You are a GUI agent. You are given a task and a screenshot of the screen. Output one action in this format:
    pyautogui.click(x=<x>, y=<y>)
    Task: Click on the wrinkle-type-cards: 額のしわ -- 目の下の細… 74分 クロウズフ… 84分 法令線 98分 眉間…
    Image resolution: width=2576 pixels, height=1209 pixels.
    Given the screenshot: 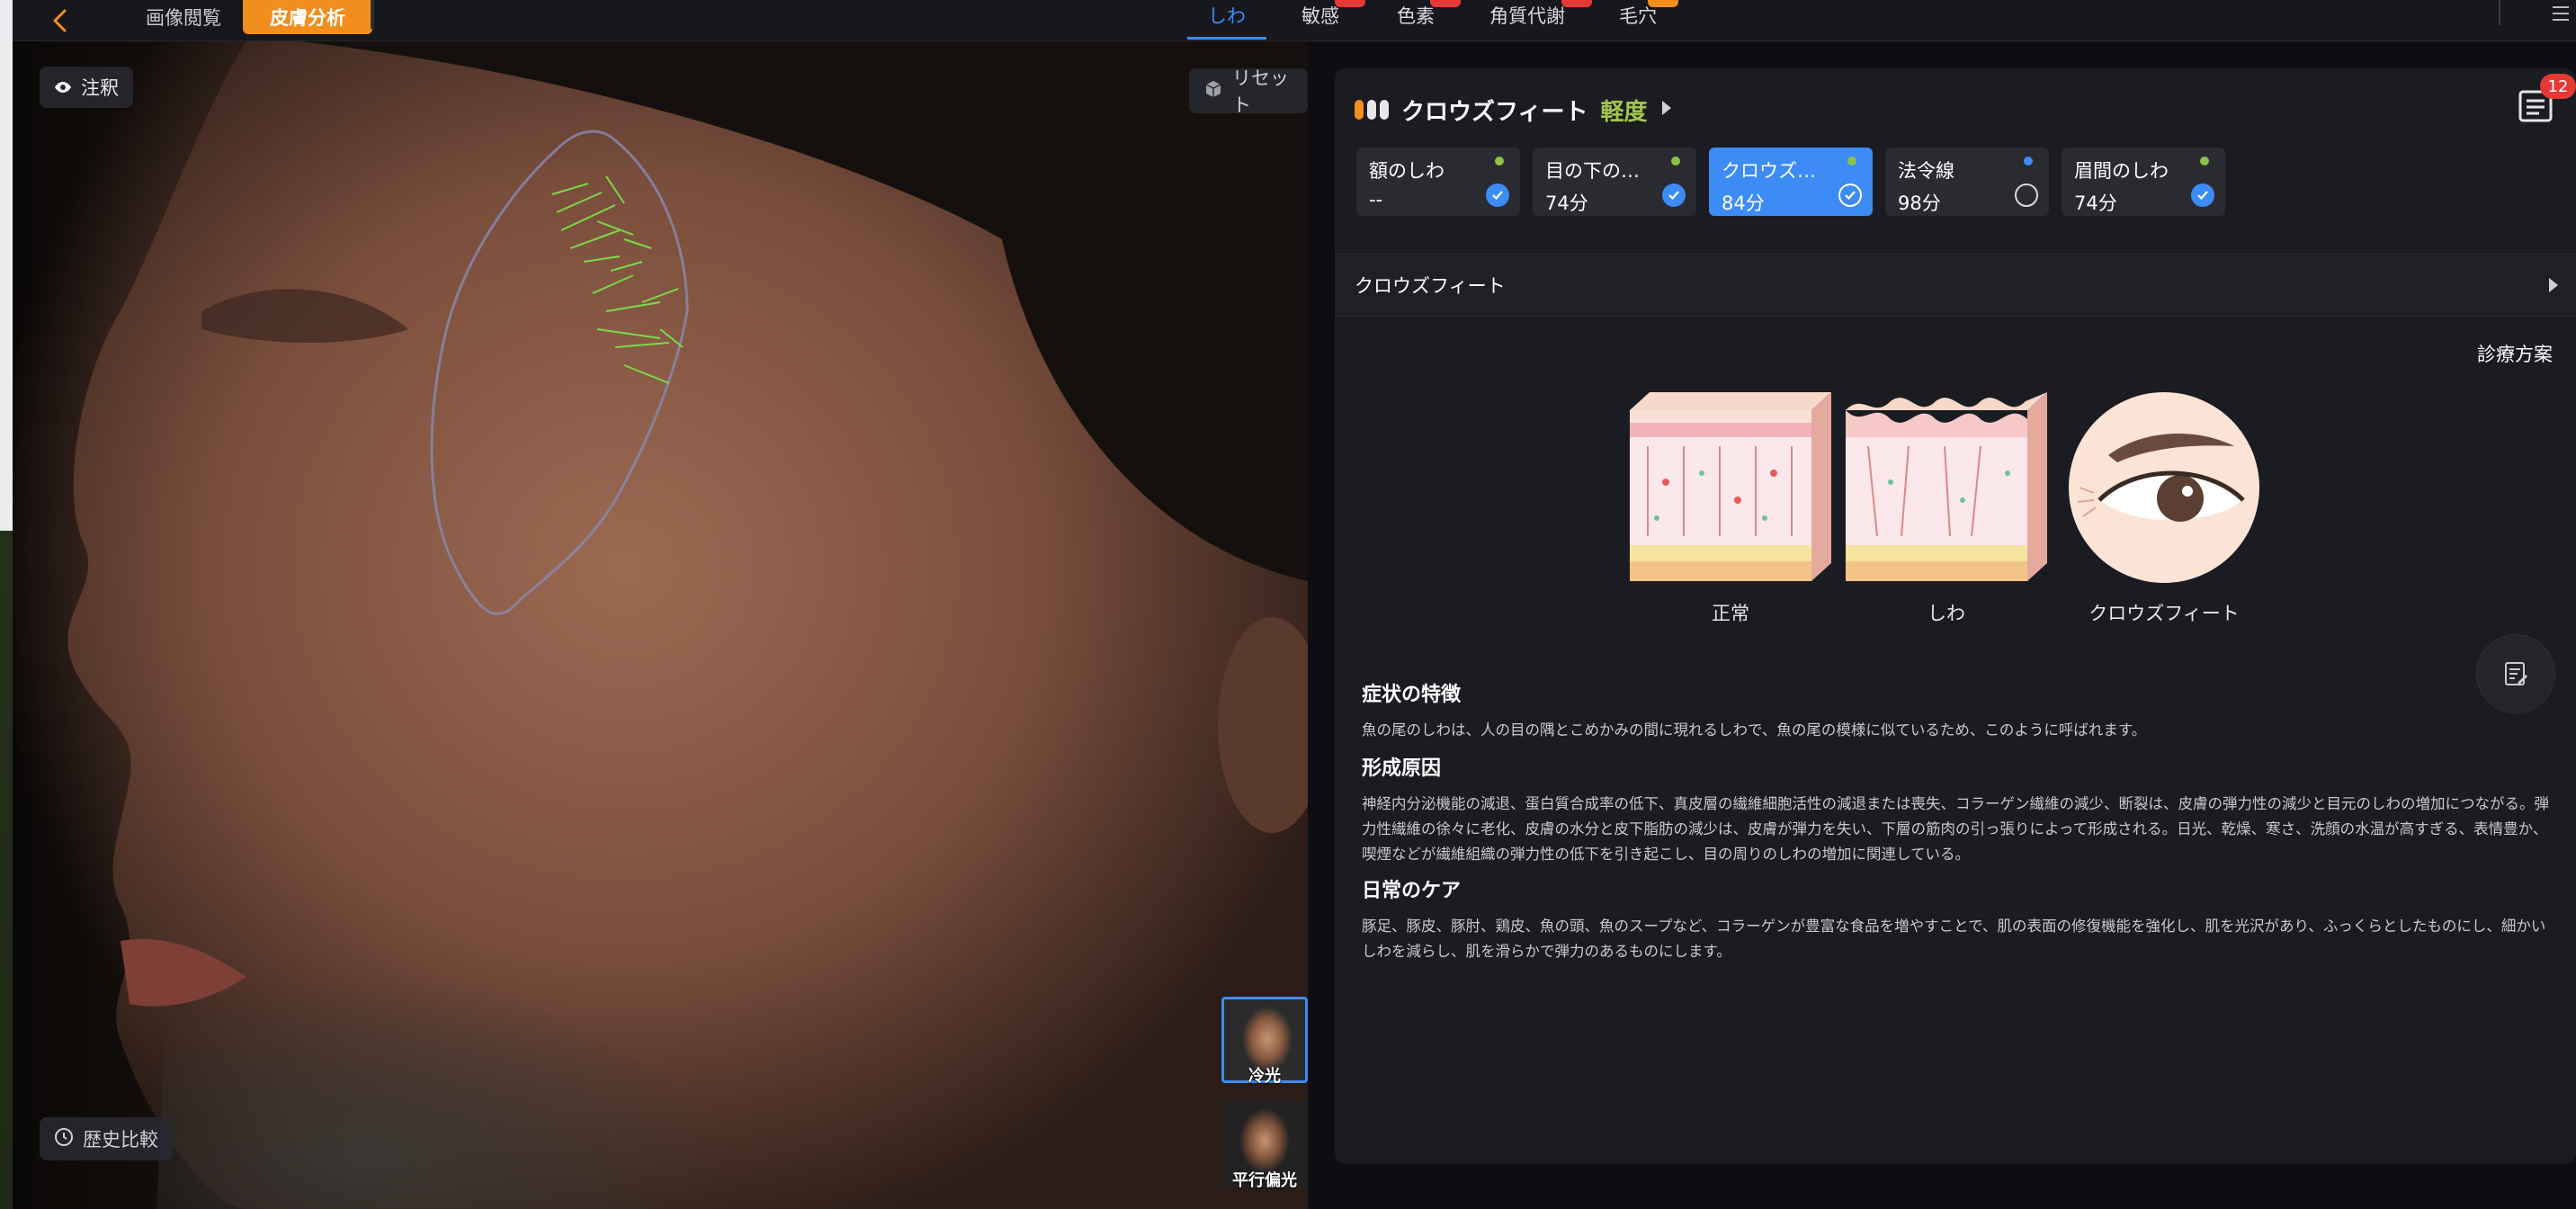 What is the action you would take?
    pyautogui.click(x=1790, y=182)
    